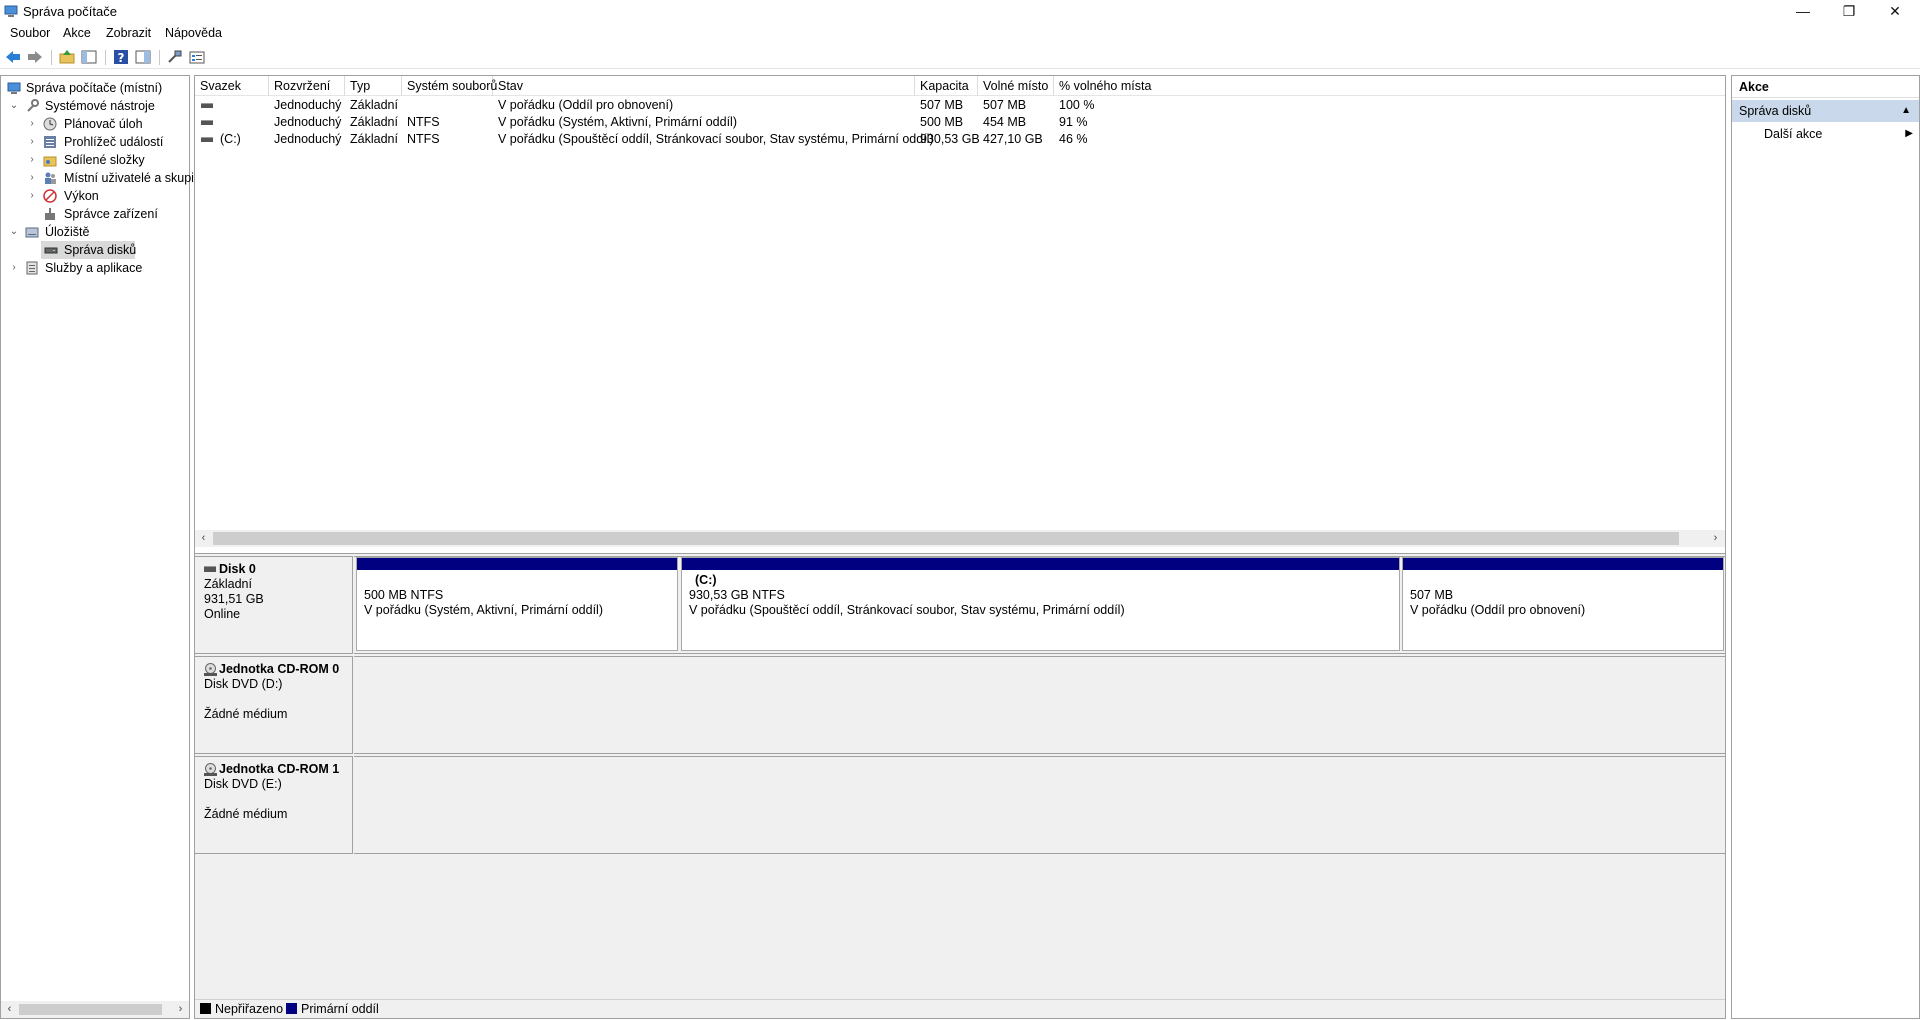 Image resolution: width=1920 pixels, height=1020 pixels. What do you see at coordinates (35, 57) in the screenshot?
I see `forward-arrow-icon` at bounding box center [35, 57].